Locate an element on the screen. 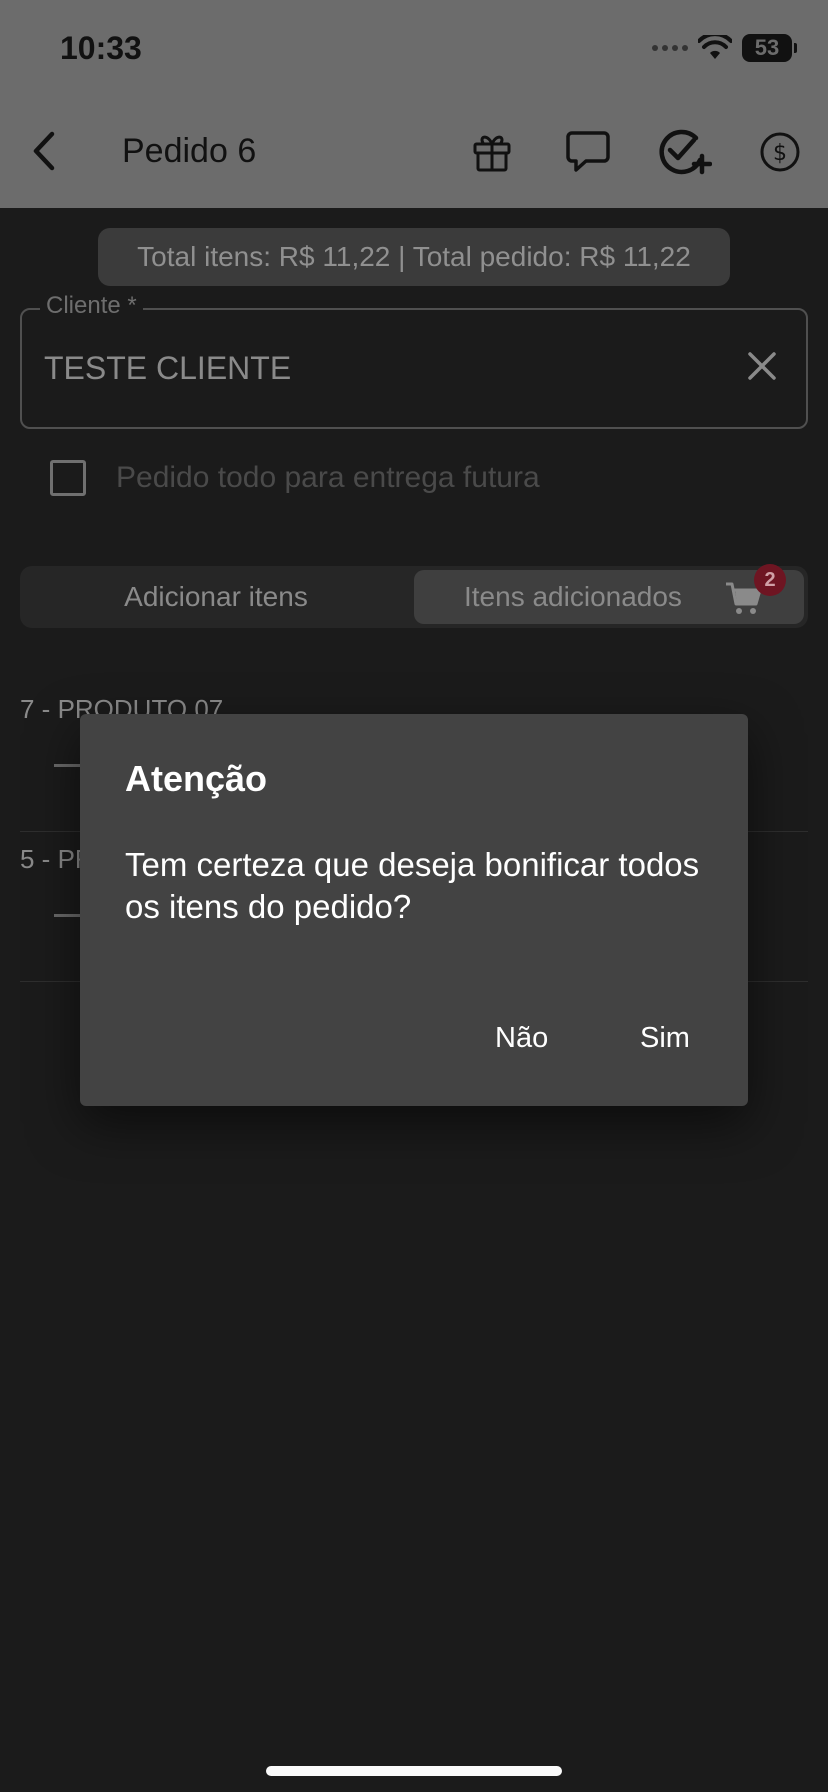 The width and height of the screenshot is (828, 1792). cart-count-badge: 2 is located at coordinates (770, 580).